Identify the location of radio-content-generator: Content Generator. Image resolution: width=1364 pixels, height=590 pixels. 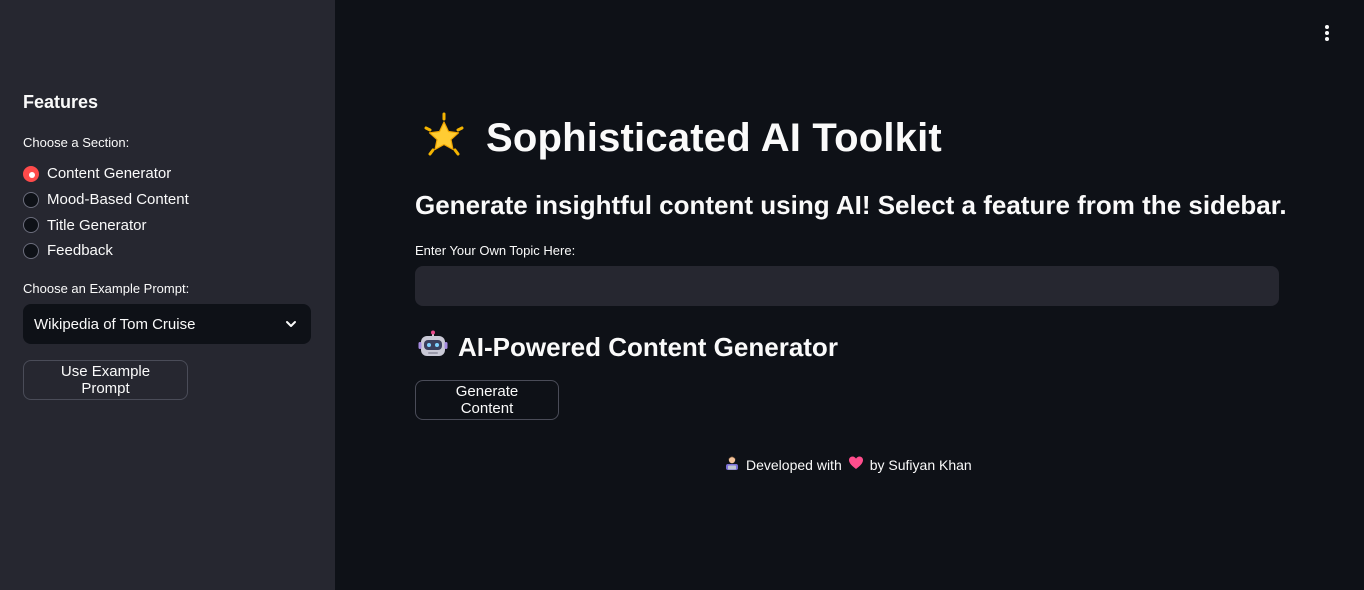
(106, 174).